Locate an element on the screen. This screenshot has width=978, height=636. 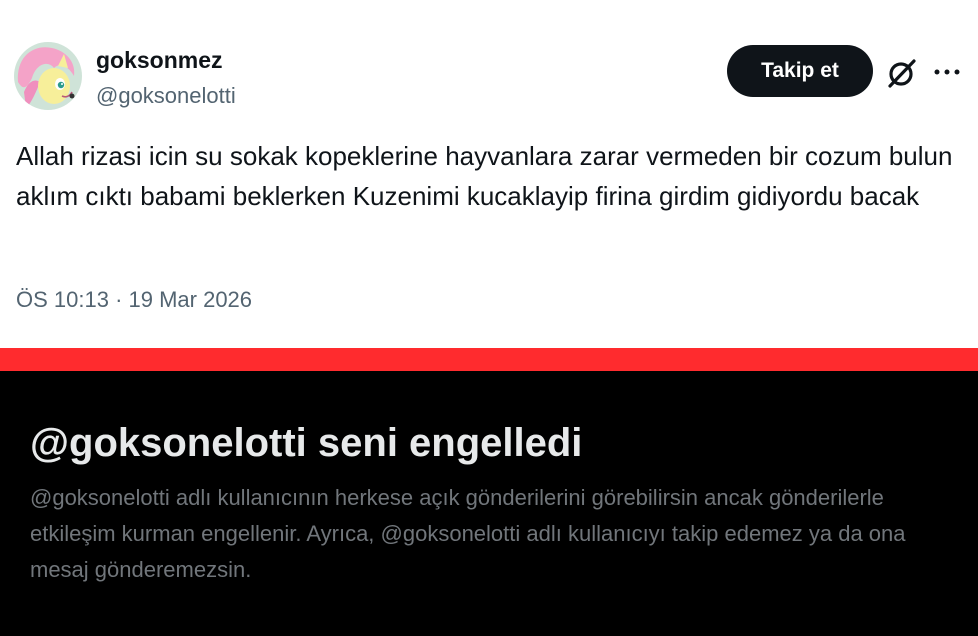
user-handle: @goksonelotti is located at coordinates (166, 96).